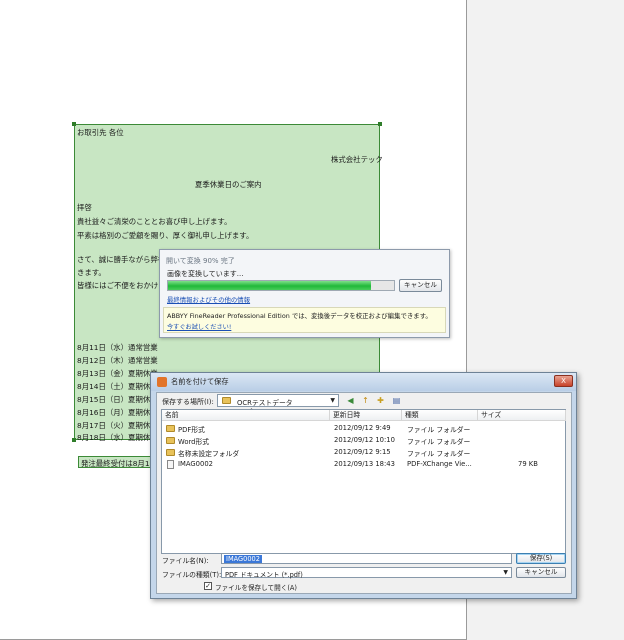 The width and height of the screenshot is (624, 640). I want to click on file-name: 名称未設定フォルダ, so click(209, 454).